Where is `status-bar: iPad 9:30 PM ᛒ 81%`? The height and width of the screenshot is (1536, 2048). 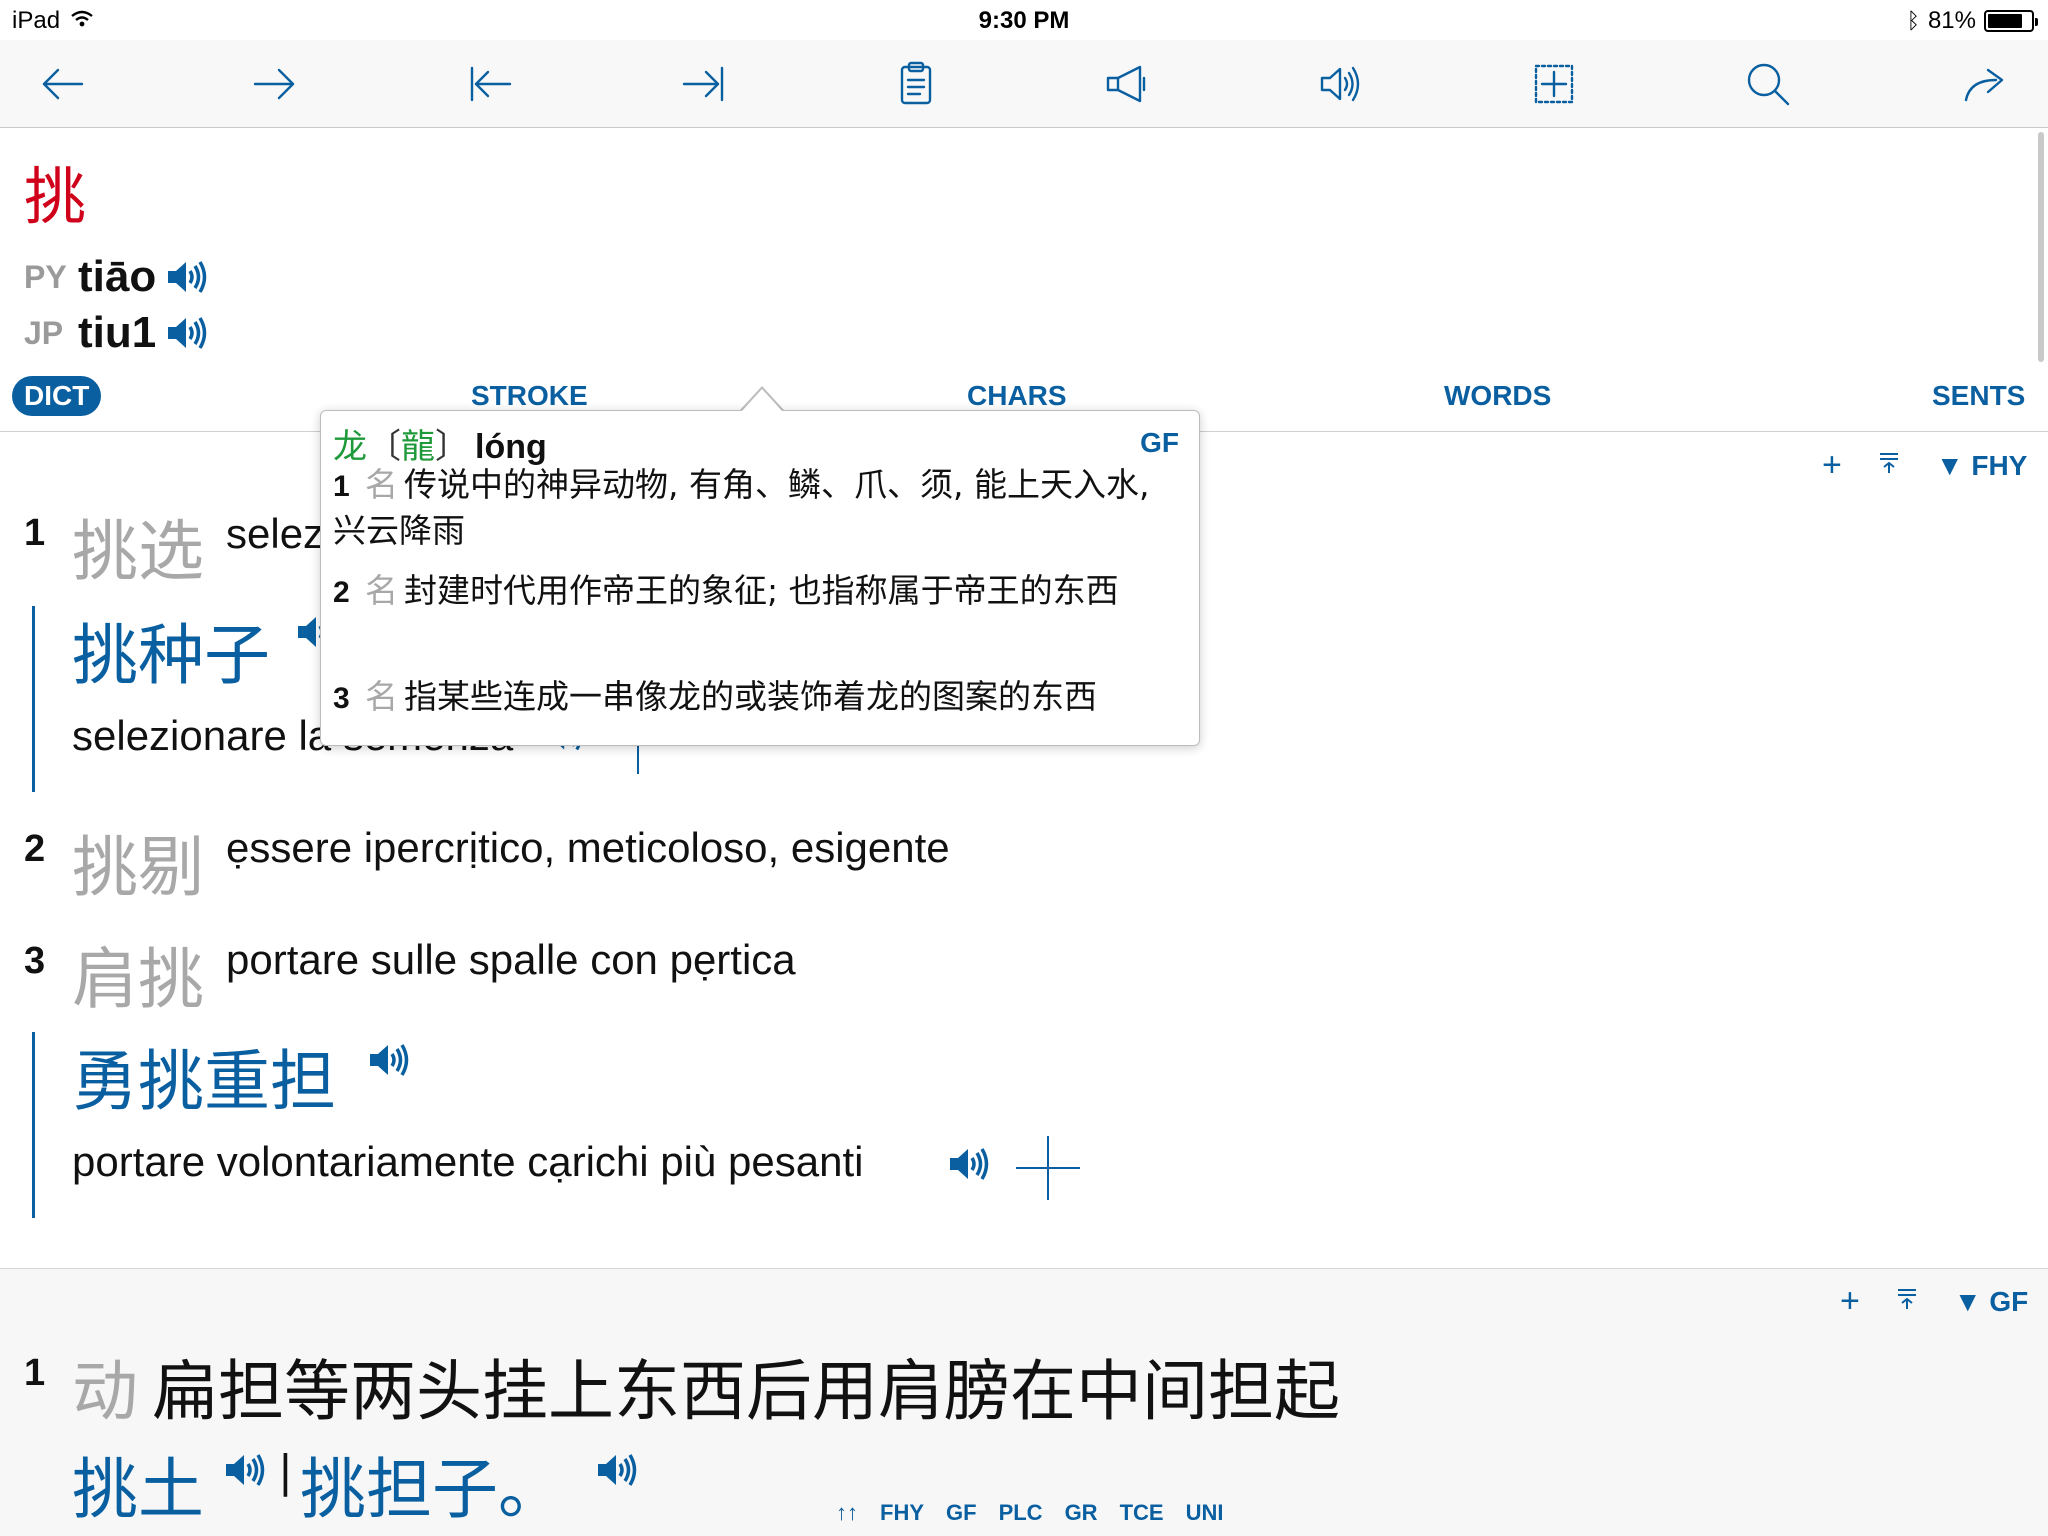
status-bar: iPad 9:30 PM ᛒ 81% is located at coordinates (1024, 20).